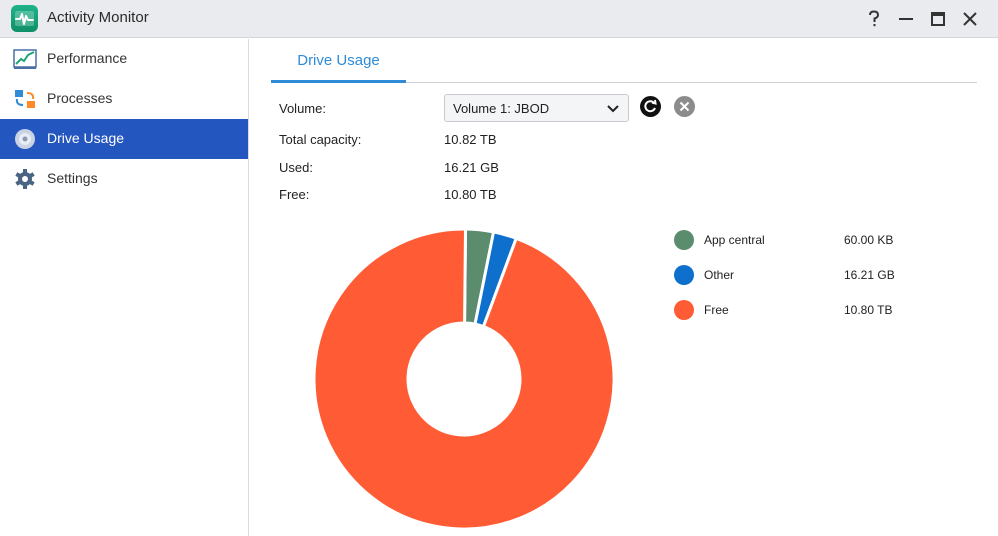 This screenshot has width=998, height=536. What do you see at coordinates (80, 98) in the screenshot?
I see `sidebar-item-label: Processes` at bounding box center [80, 98].